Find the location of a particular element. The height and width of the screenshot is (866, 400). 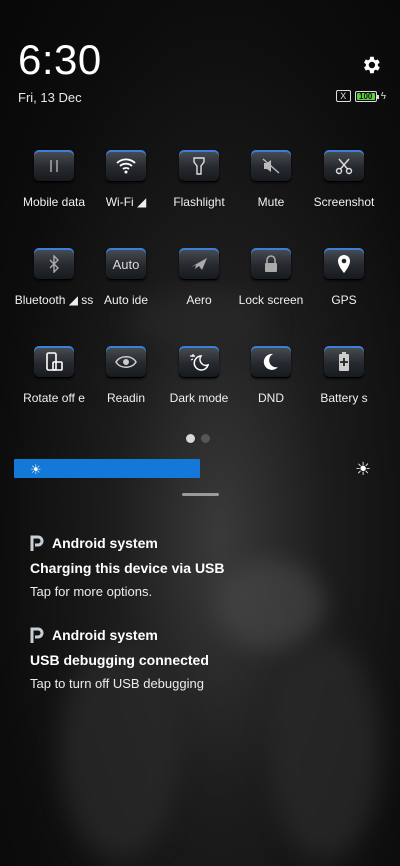

flashlight-icon is located at coordinates (199, 166).